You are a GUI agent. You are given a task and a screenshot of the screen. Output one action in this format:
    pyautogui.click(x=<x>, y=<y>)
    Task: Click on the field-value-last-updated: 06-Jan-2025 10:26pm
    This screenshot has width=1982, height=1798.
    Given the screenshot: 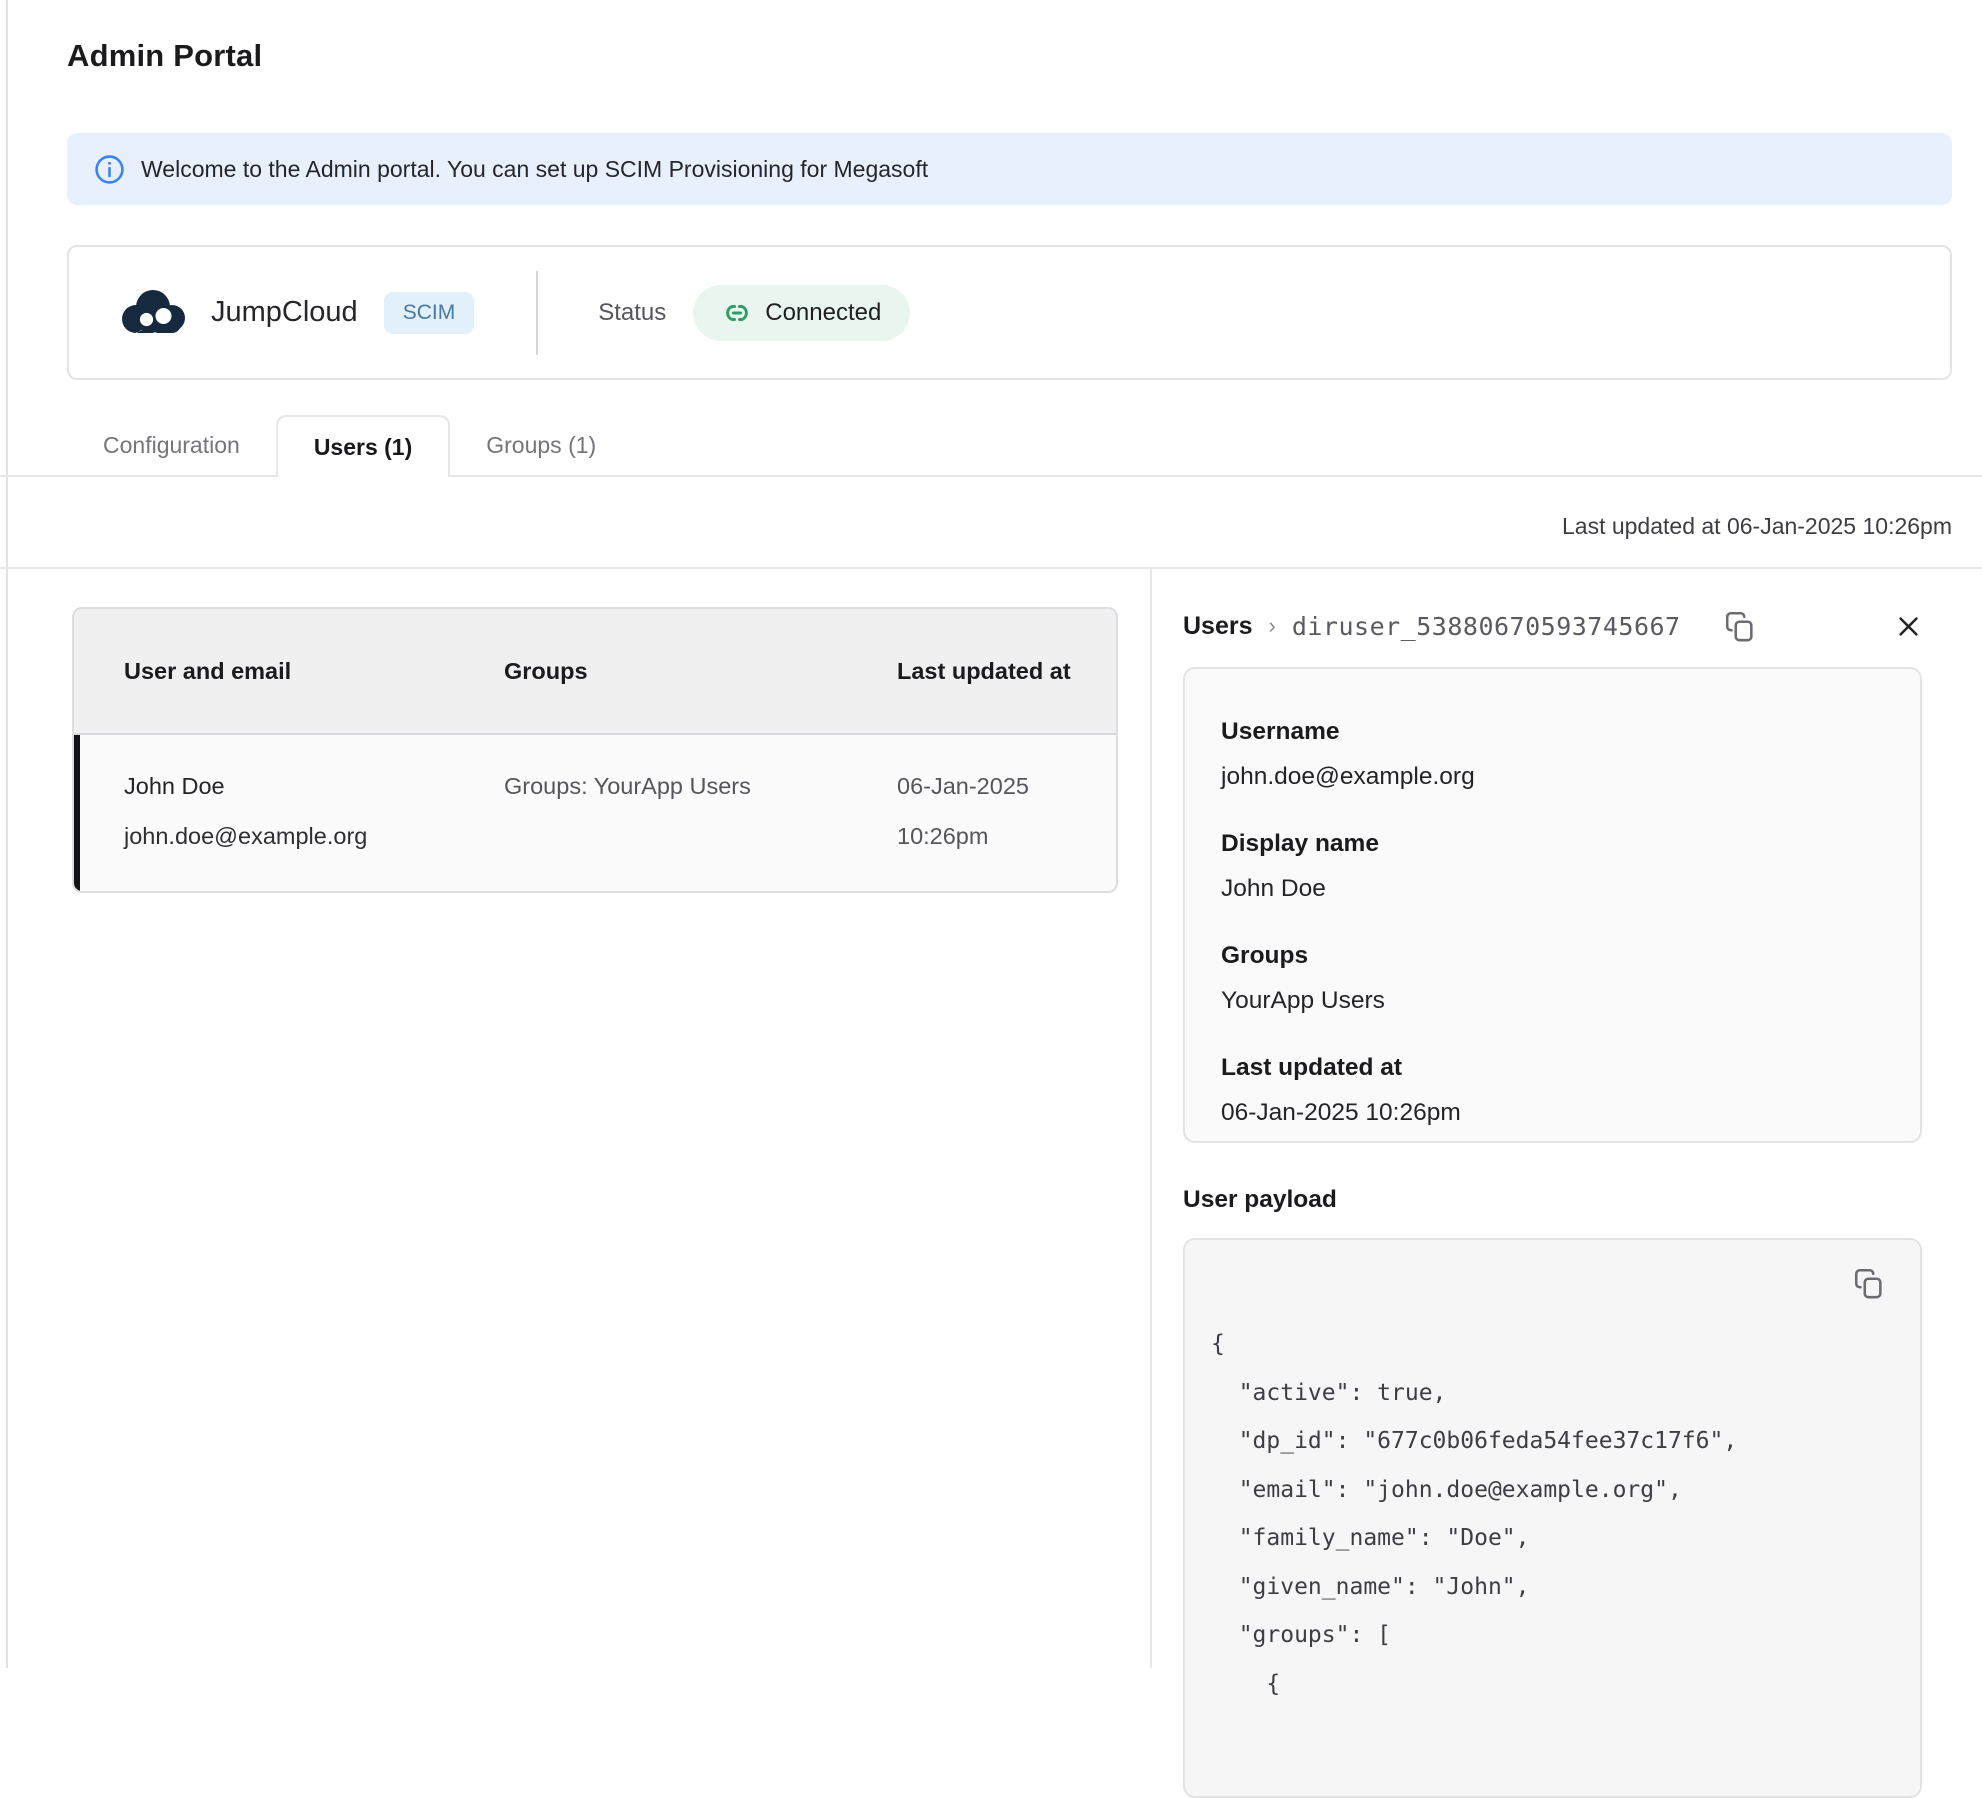 What is the action you would take?
    pyautogui.click(x=1341, y=1112)
    